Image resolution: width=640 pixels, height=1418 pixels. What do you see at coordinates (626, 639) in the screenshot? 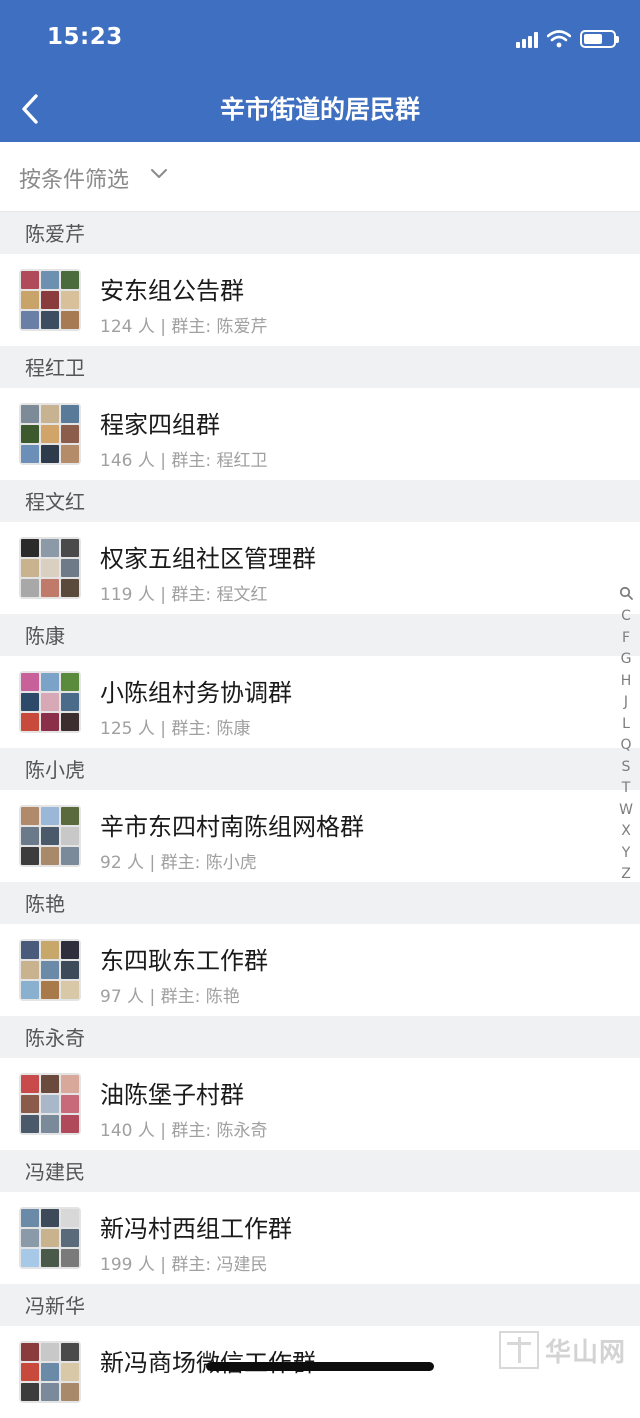
I see `index-letter: F` at bounding box center [626, 639].